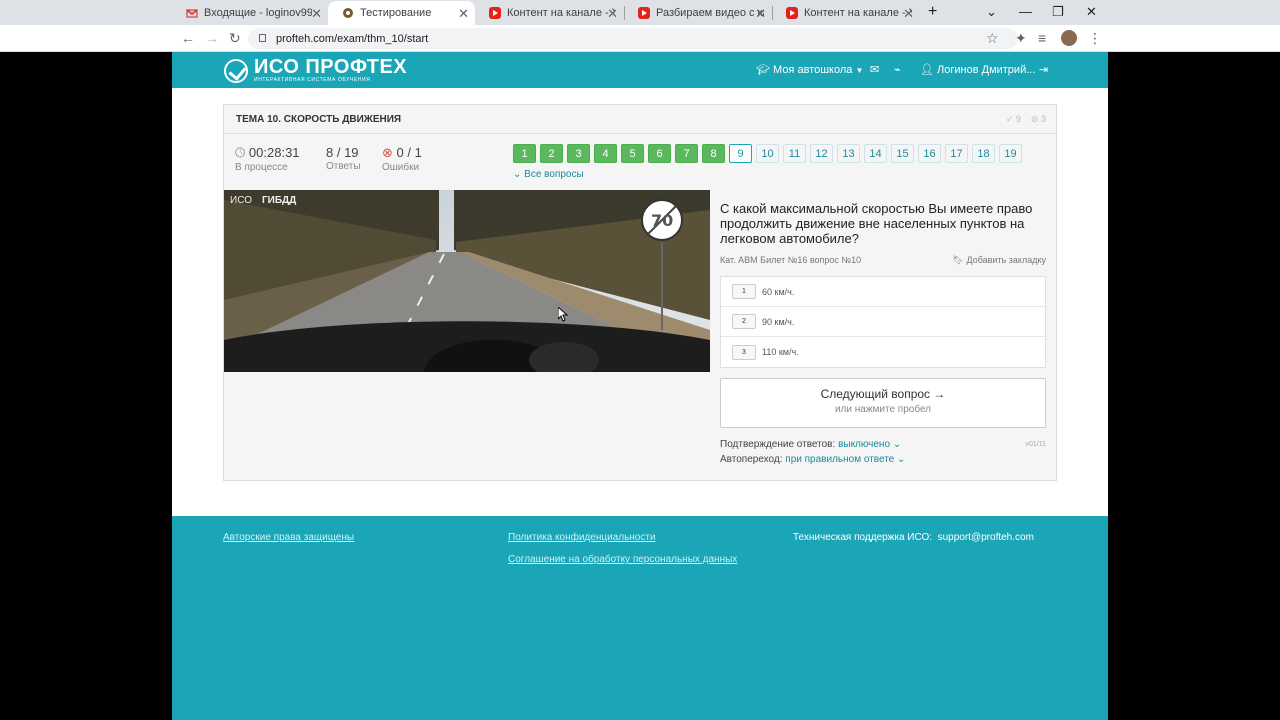 The image size is (1280, 720). I want to click on answer-number: 3, so click(744, 352).